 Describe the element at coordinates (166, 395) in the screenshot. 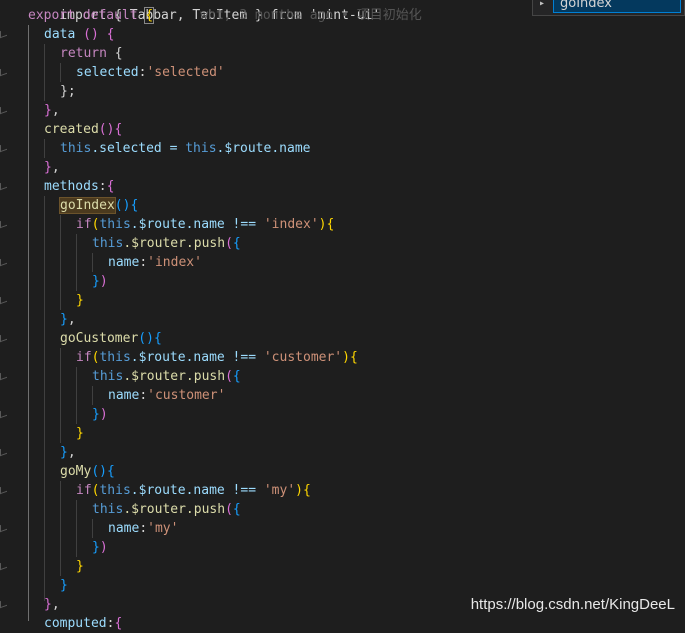

I see `code-line: name:'customer'` at that location.